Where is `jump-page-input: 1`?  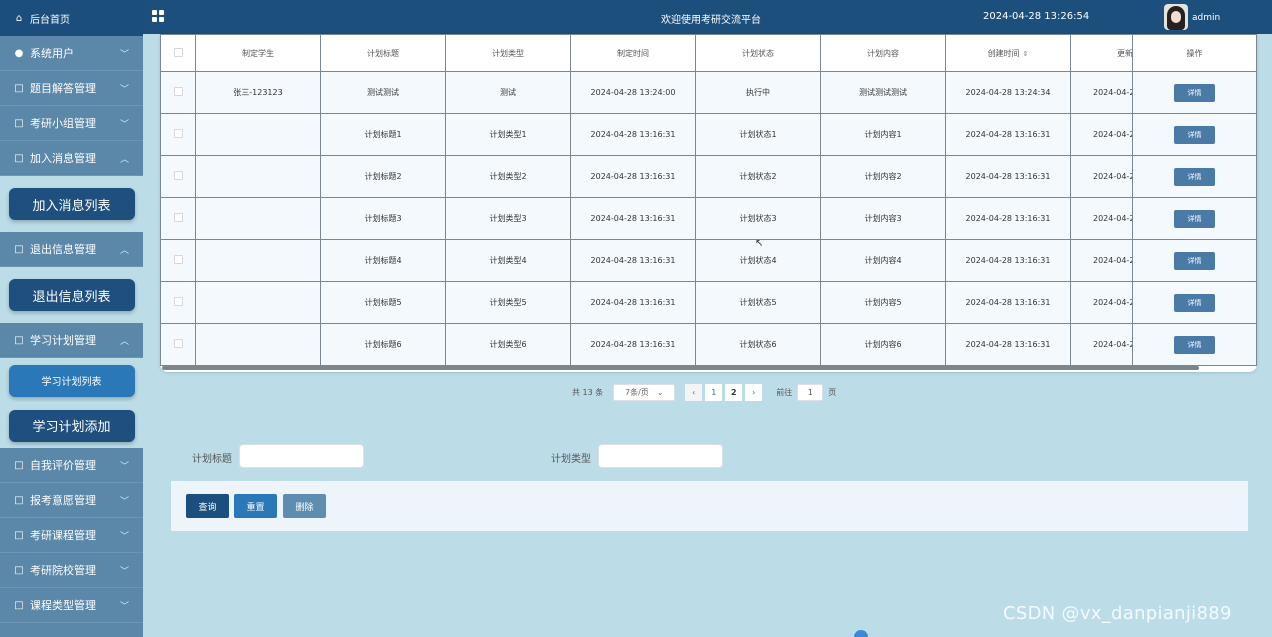
jump-page-input: 1 is located at coordinates (810, 392).